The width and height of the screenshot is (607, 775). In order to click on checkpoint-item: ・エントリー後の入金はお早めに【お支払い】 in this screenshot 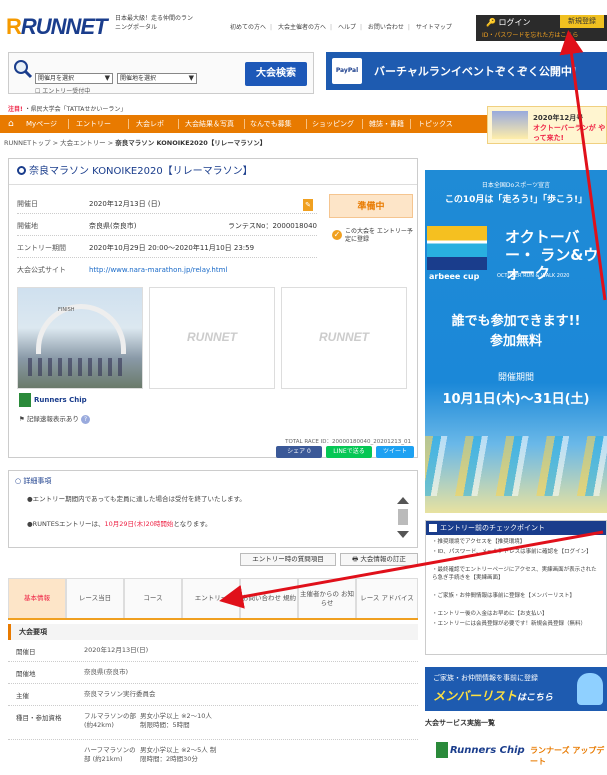, I will do `click(517, 615)`.